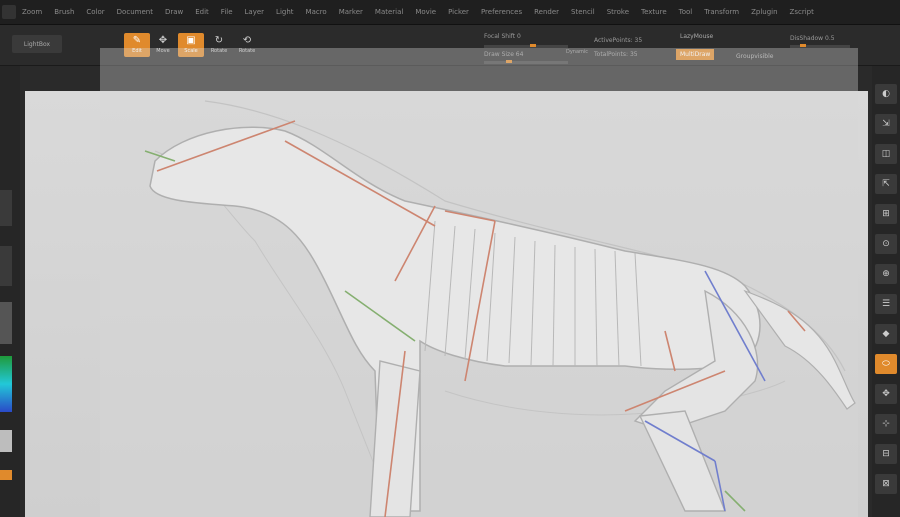 This screenshot has width=900, height=517. Describe the element at coordinates (255, 12) in the screenshot. I see `menu-item-layer: Layer` at that location.